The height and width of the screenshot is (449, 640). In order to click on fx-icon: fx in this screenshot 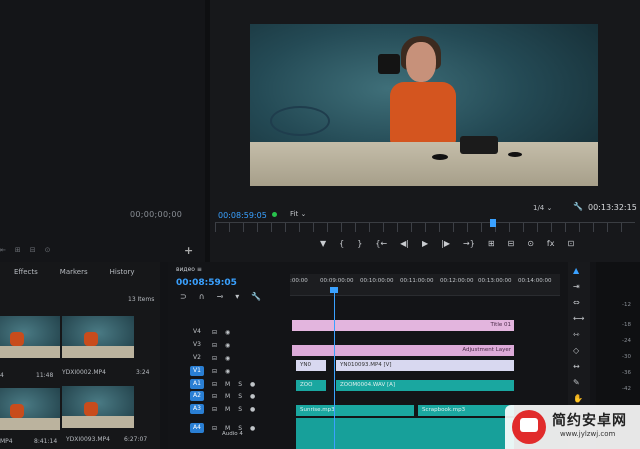, I will do `click(551, 243)`.